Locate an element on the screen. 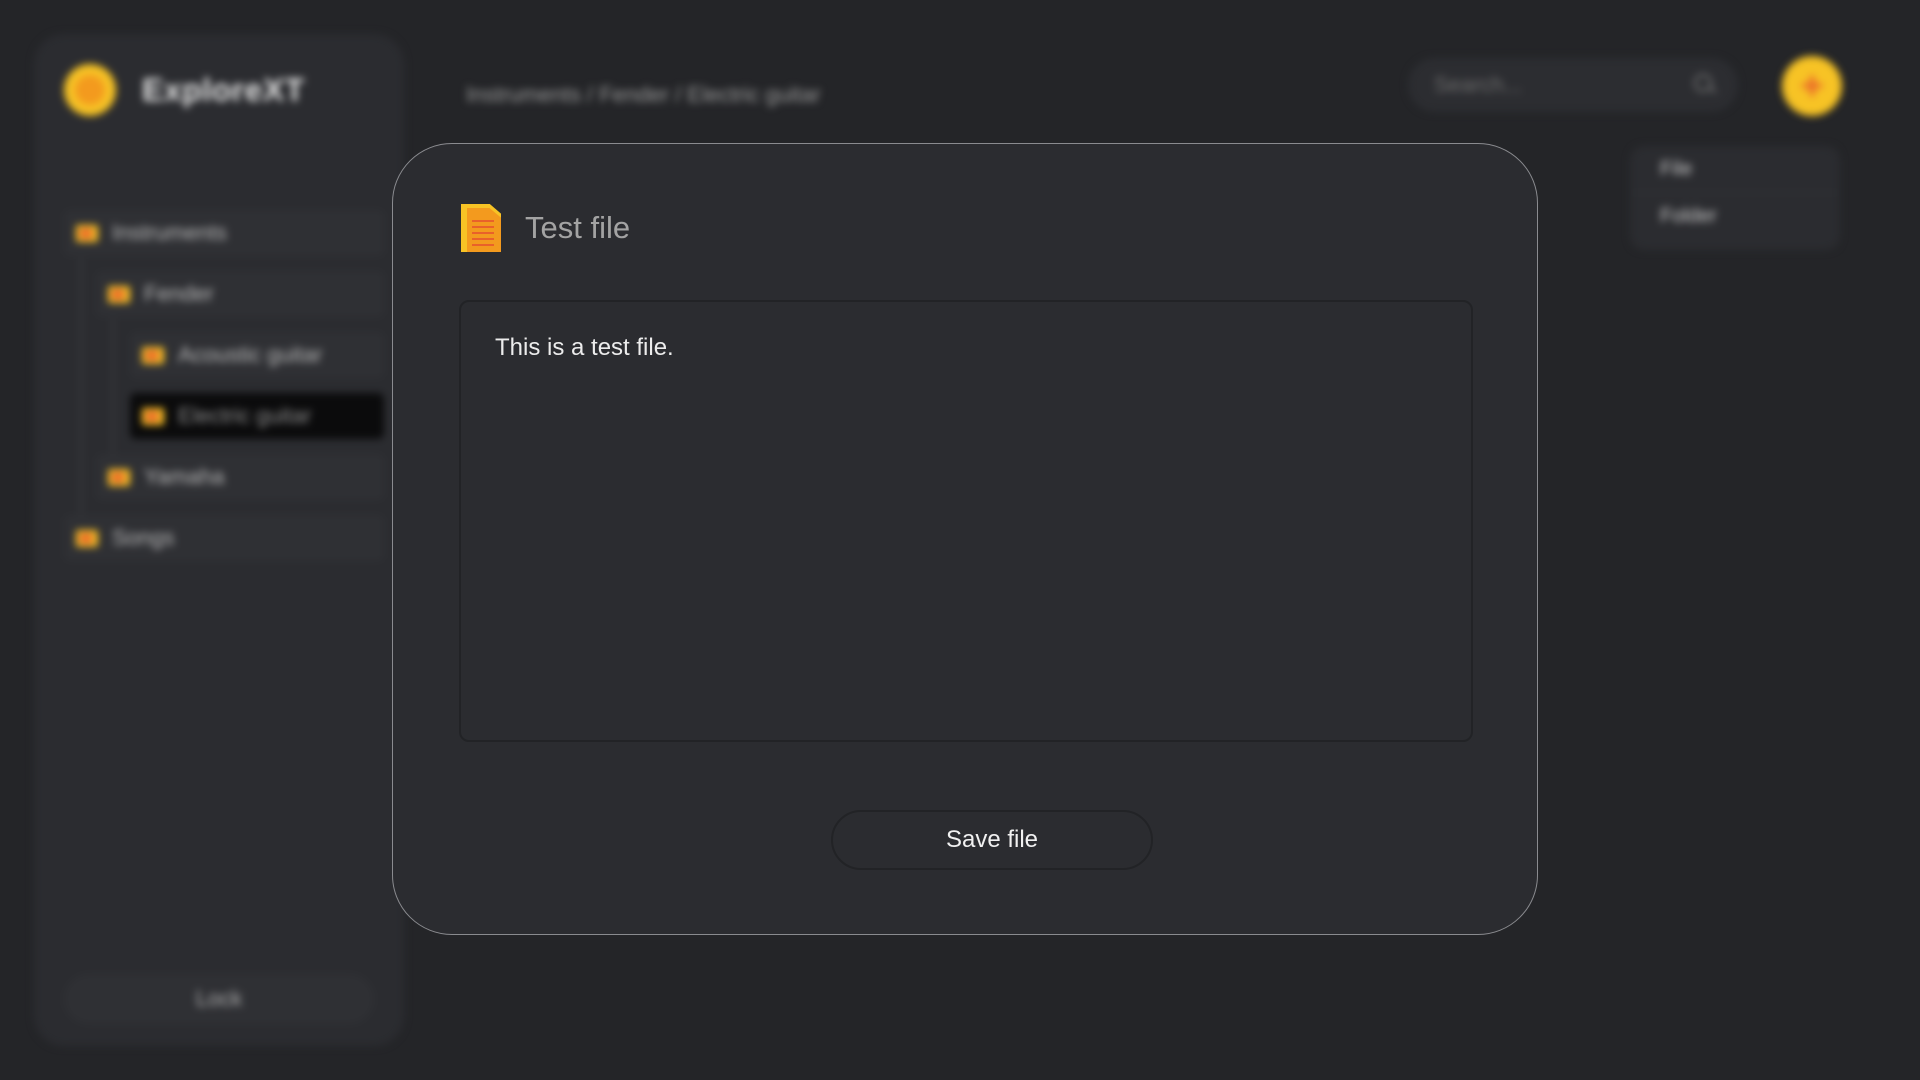 This screenshot has height=1080, width=1920. lock-button: Lock is located at coordinates (219, 999).